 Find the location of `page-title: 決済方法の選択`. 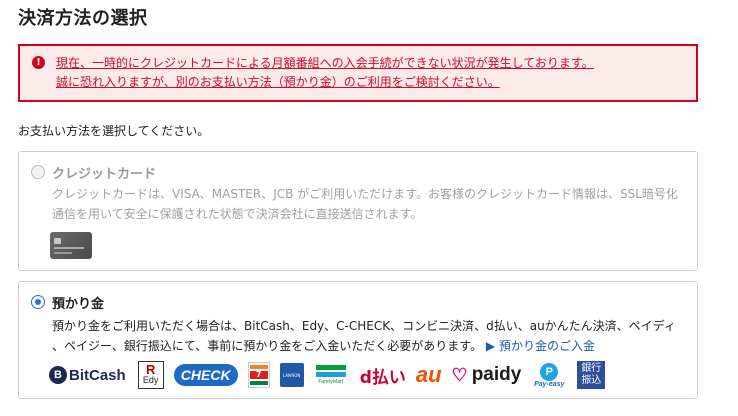

page-title: 決済方法の選択 is located at coordinates (83, 18).